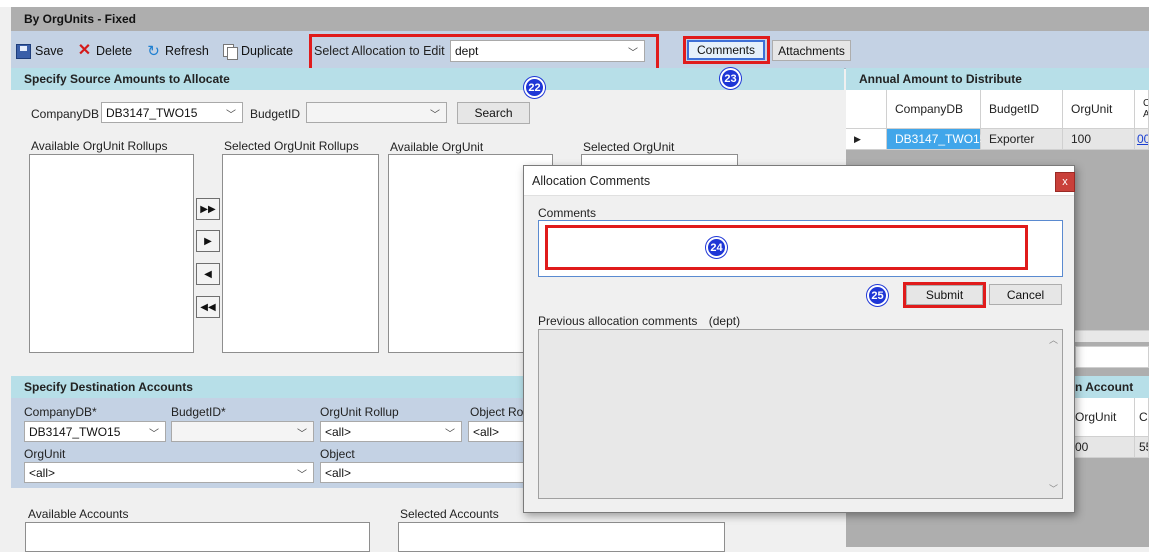 Image resolution: width=1149 pixels, height=552 pixels. I want to click on dest-budgetid-dropdown: ﹀, so click(242, 431).